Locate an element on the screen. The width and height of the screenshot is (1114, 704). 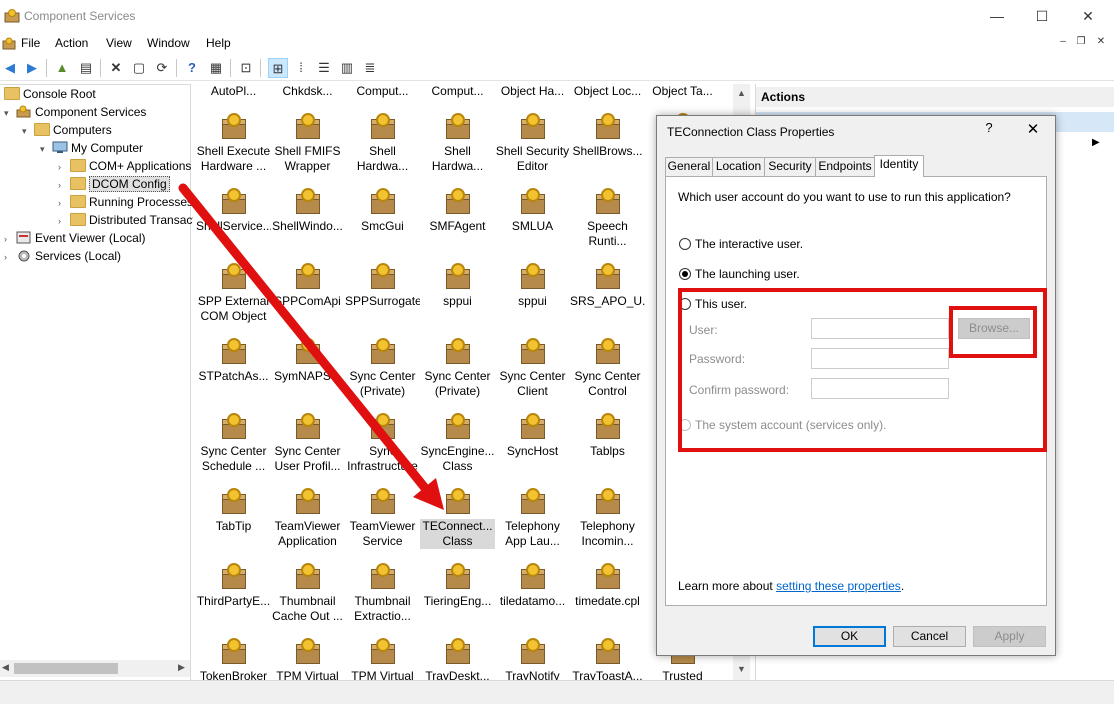
export-list-icon: ▦ is located at coordinates (216, 68).